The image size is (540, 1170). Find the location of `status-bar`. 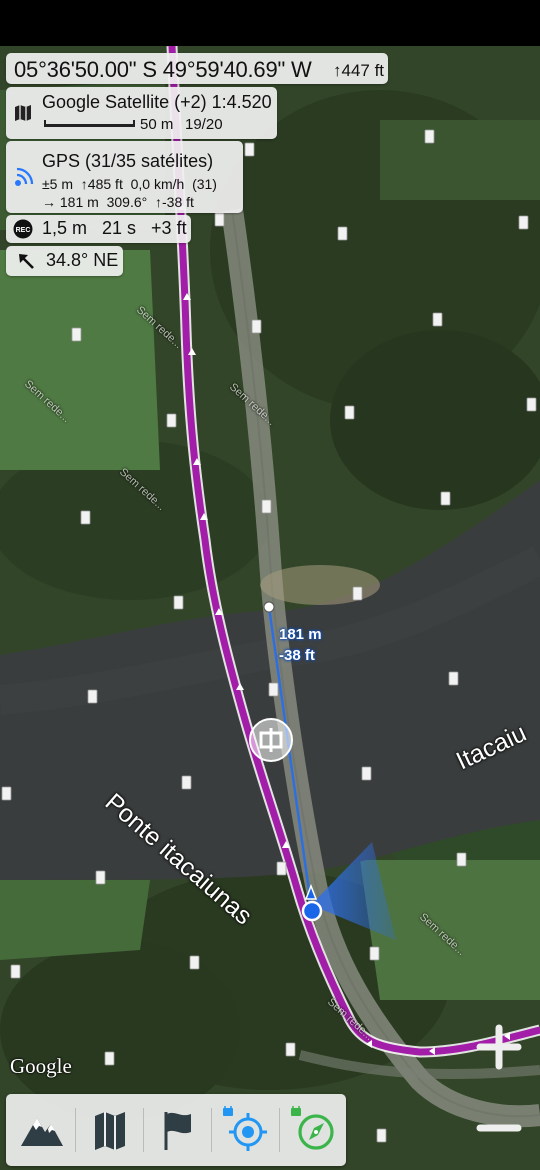

status-bar is located at coordinates (270, 23).